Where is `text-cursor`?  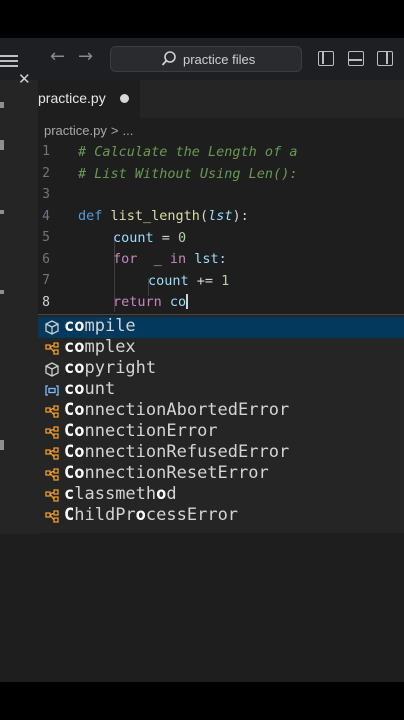
text-cursor is located at coordinates (187, 301).